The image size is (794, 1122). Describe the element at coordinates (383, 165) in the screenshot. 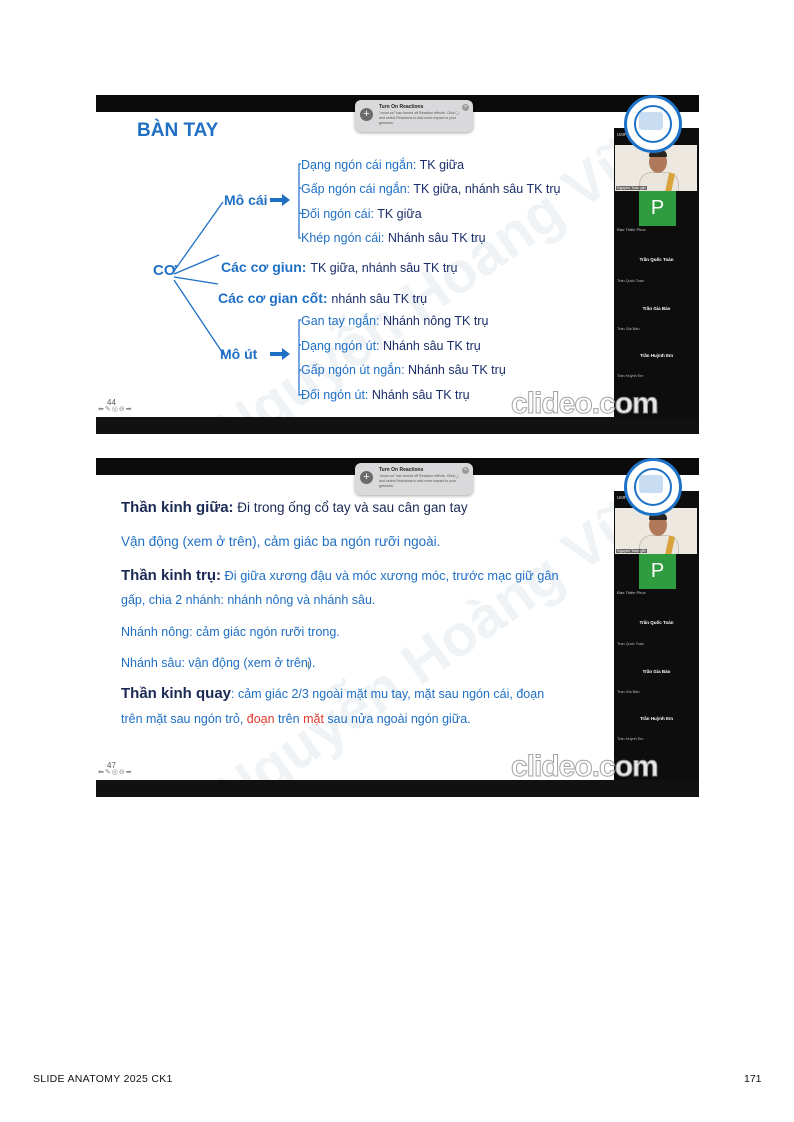

I see `mo-cai-item: Dạng ngón cái ngắn: TK giữa` at that location.